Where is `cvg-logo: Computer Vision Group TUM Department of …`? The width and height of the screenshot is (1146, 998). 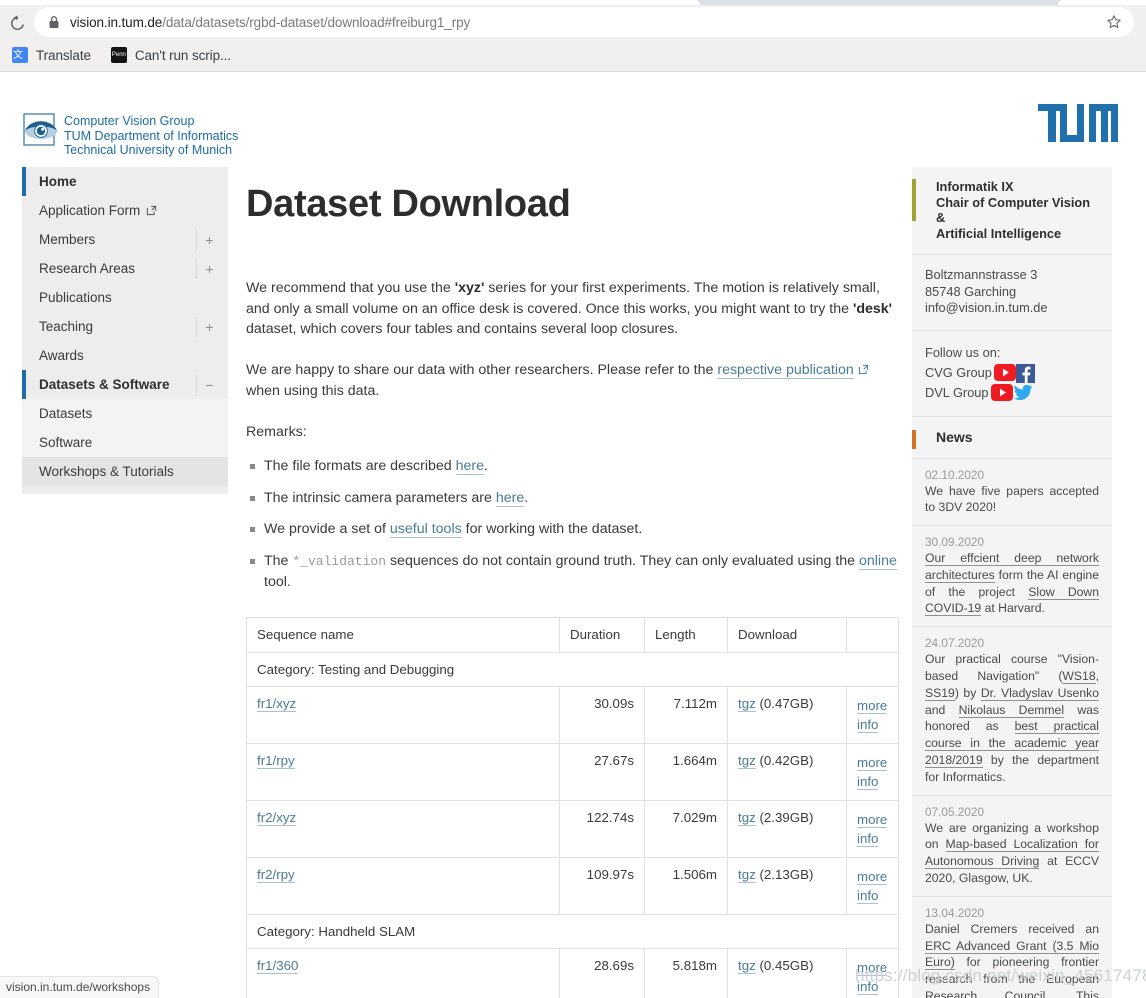 cvg-logo: Computer Vision Group TUM Department of … is located at coordinates (130, 135).